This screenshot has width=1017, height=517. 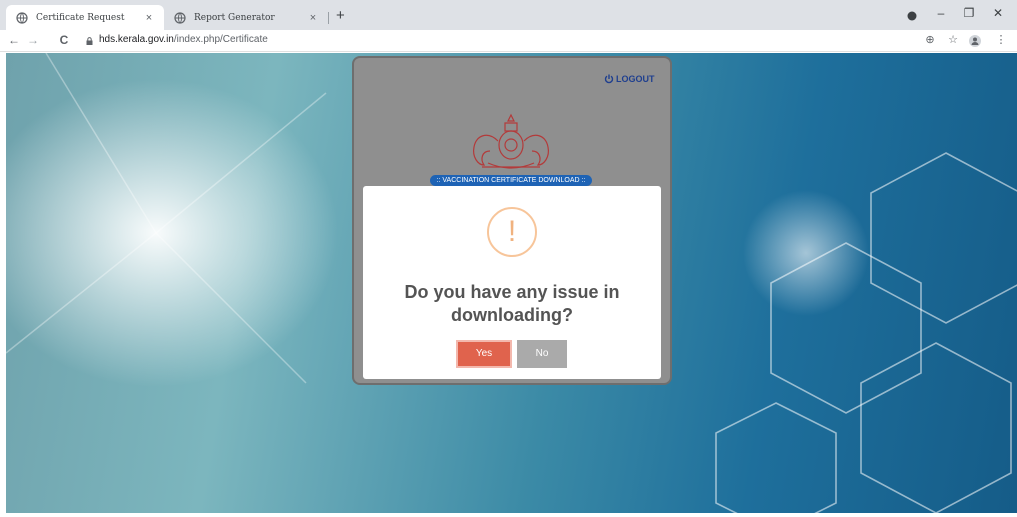 What do you see at coordinates (136, 39) in the screenshot?
I see `url-host: hds.kerala.gov.in` at bounding box center [136, 39].